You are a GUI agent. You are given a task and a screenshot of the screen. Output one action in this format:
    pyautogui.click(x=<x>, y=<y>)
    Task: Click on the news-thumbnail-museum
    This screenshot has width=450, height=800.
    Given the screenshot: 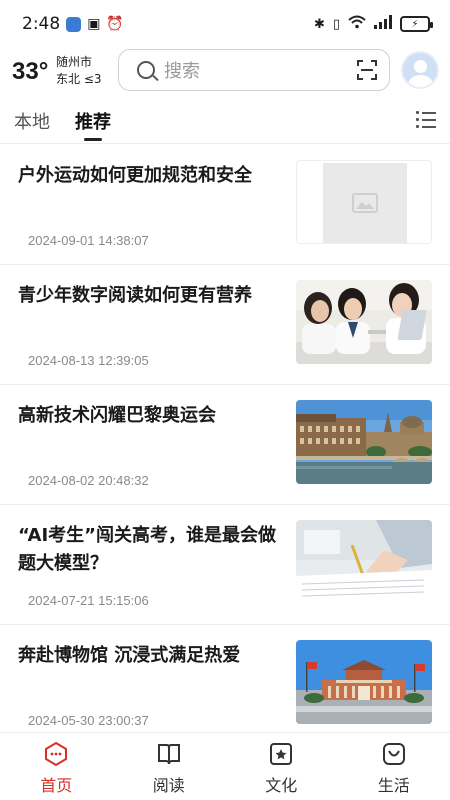 What is the action you would take?
    pyautogui.click(x=364, y=682)
    